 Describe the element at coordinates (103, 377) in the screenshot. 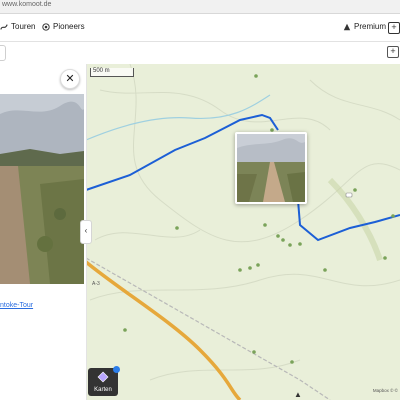

I see `layers-icon` at that location.